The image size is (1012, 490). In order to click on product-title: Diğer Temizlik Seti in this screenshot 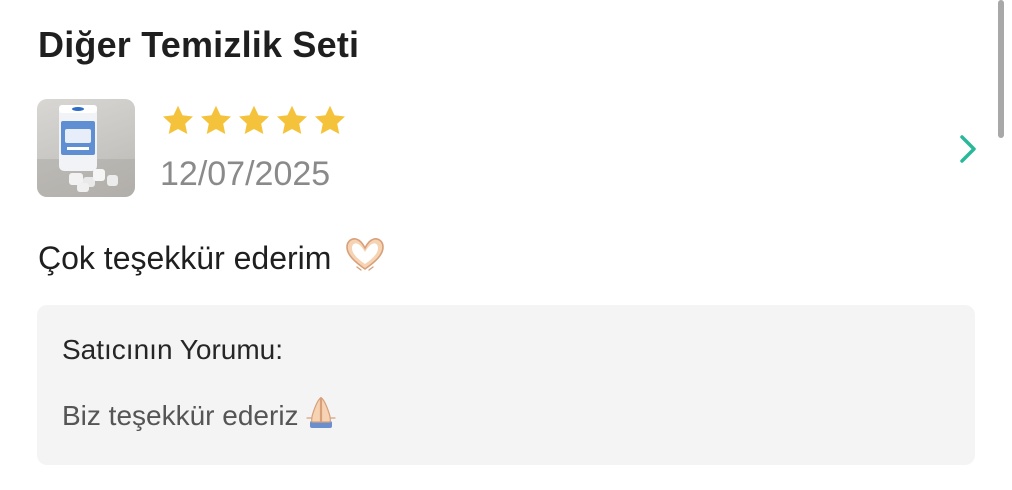, I will do `click(199, 44)`.